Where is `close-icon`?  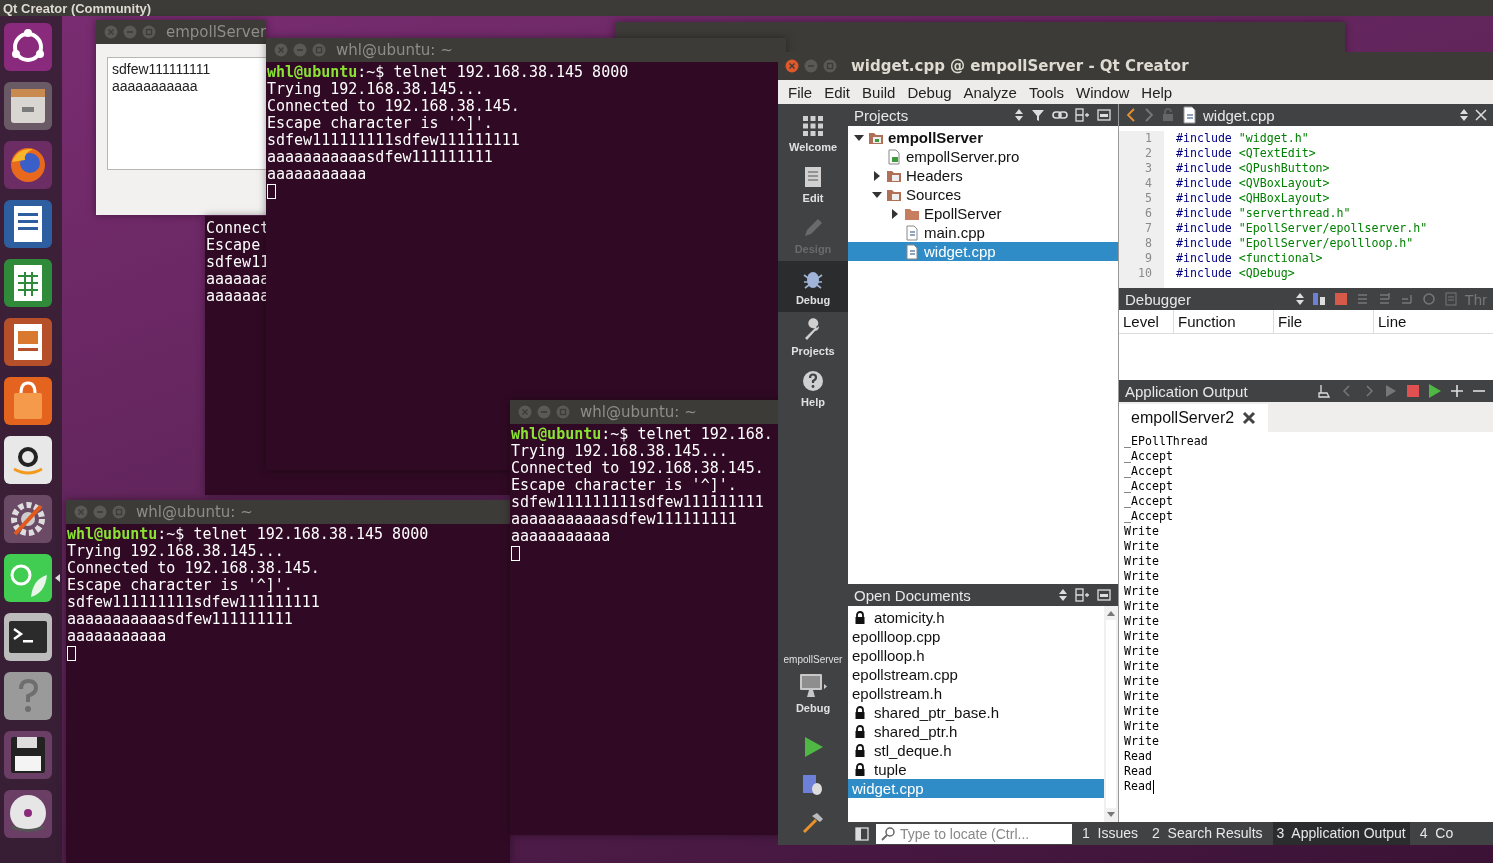 close-icon is located at coordinates (1249, 418).